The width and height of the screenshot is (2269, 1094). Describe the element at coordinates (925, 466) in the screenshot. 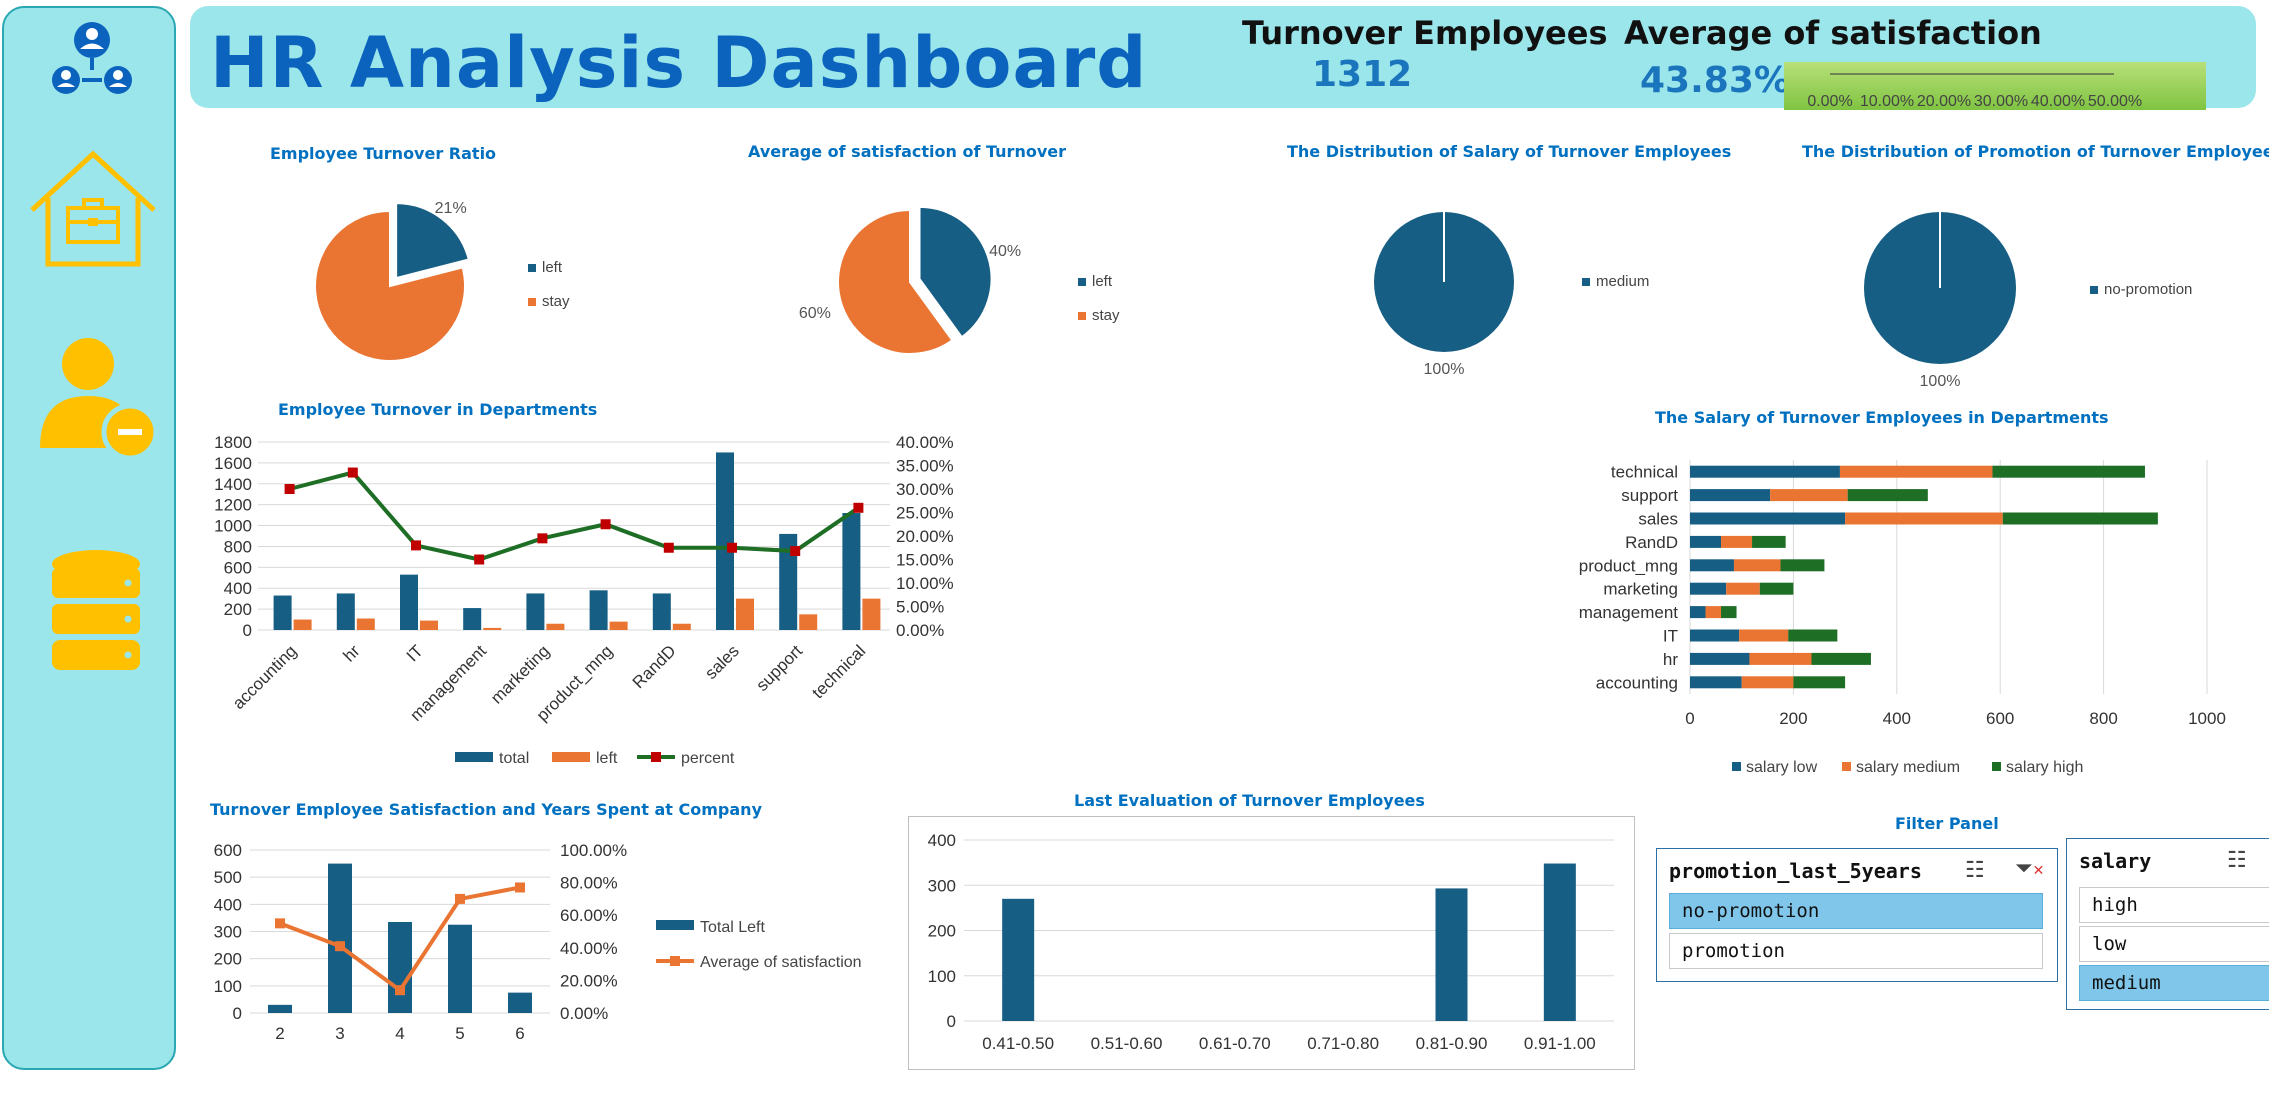

I see `y2-tick-label: 35.00%` at that location.